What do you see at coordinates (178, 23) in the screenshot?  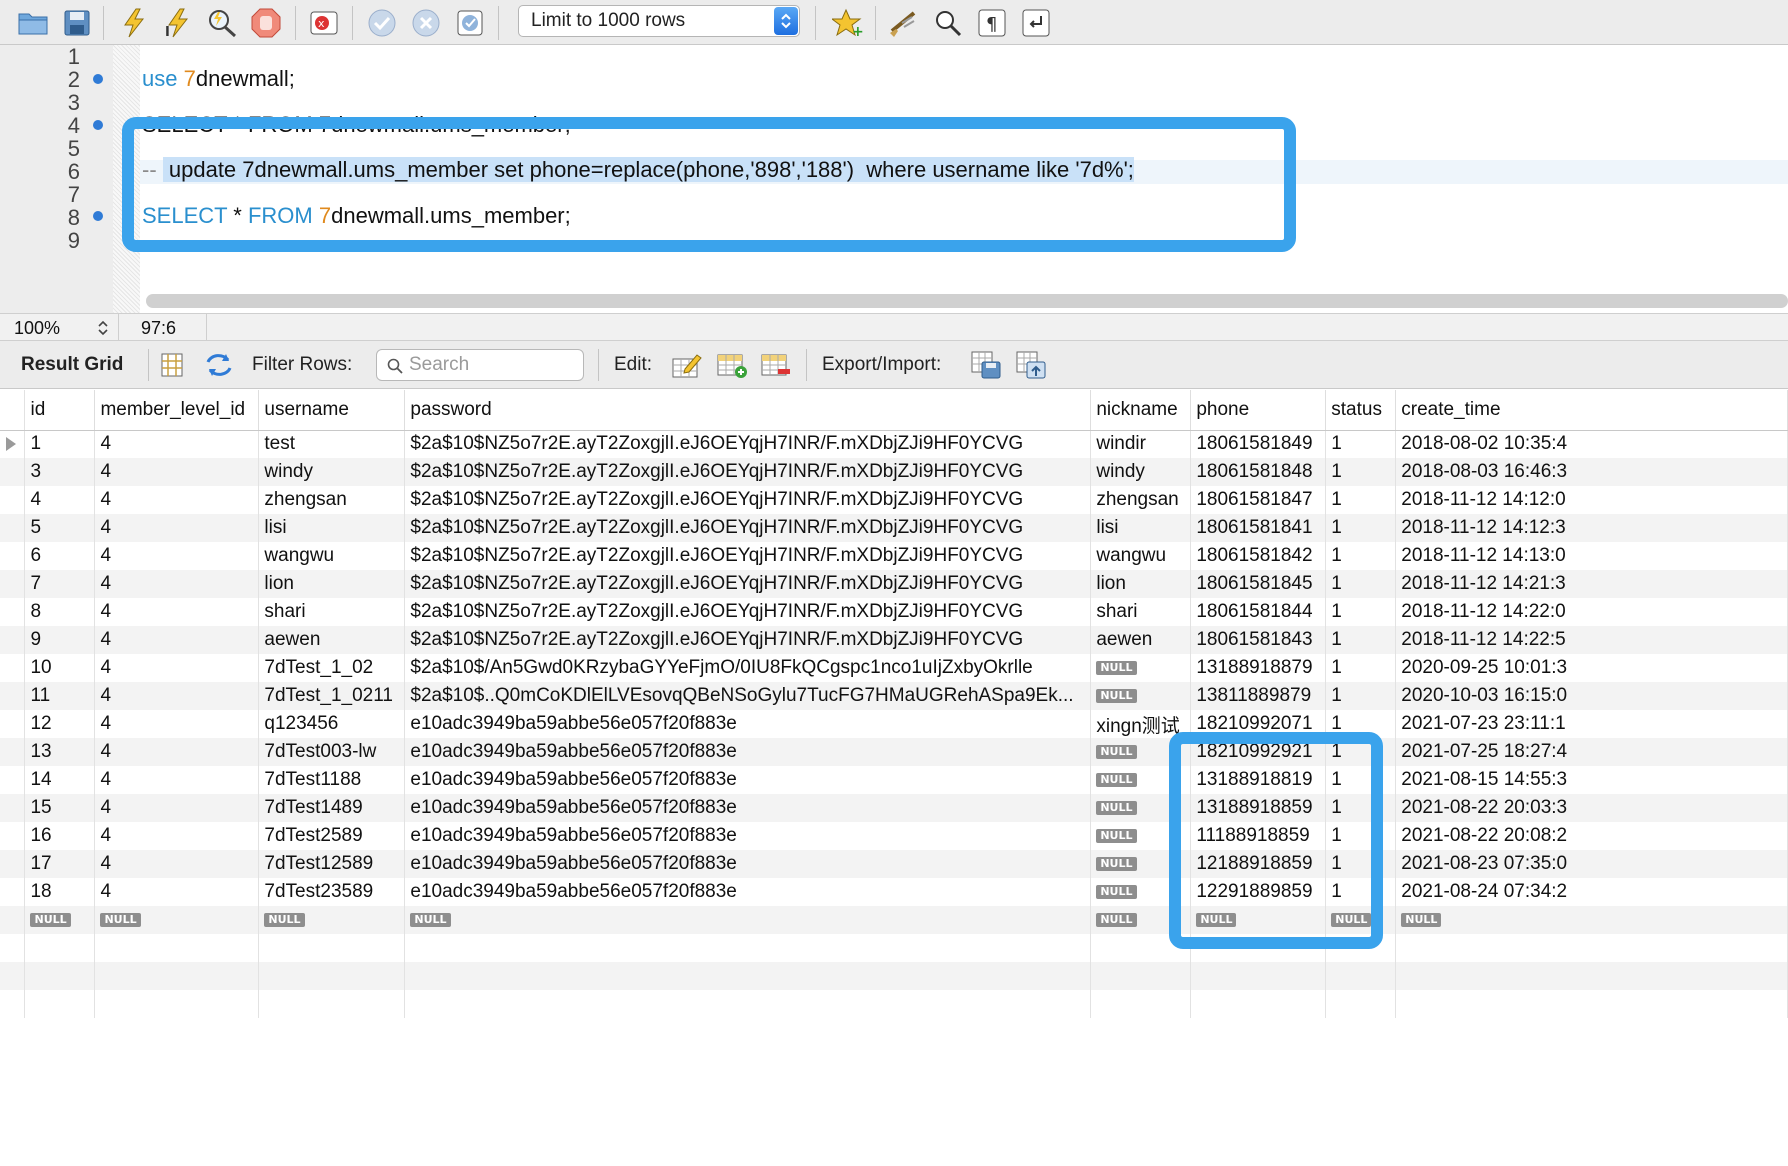 I see `execute-current-icon: I` at bounding box center [178, 23].